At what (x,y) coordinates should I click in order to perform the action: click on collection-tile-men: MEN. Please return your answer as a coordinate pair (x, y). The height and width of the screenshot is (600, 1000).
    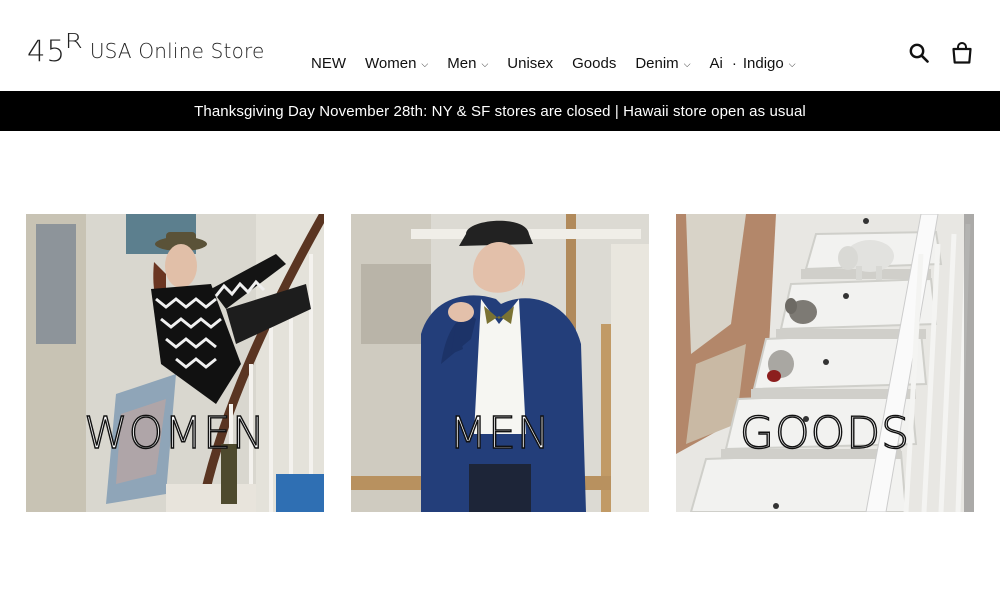
    Looking at the image, I should click on (500, 363).